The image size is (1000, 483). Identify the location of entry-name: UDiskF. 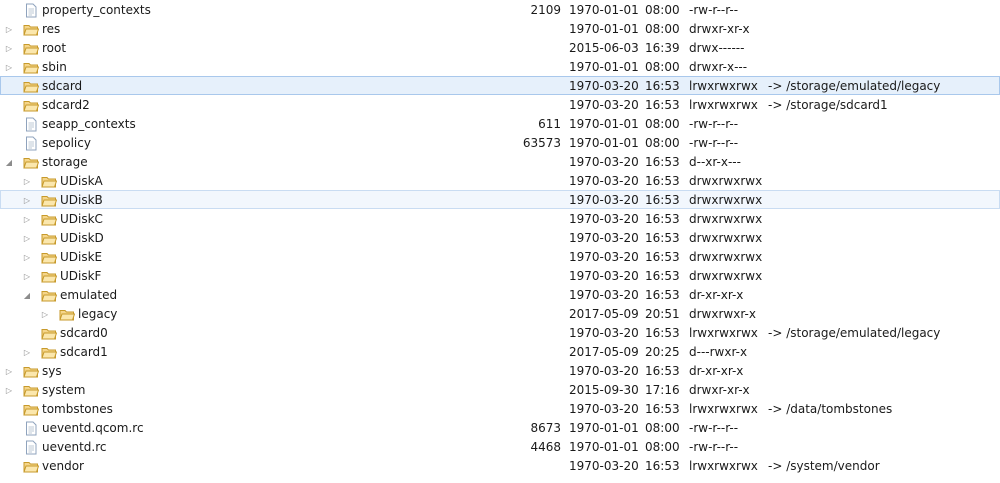
(81, 276).